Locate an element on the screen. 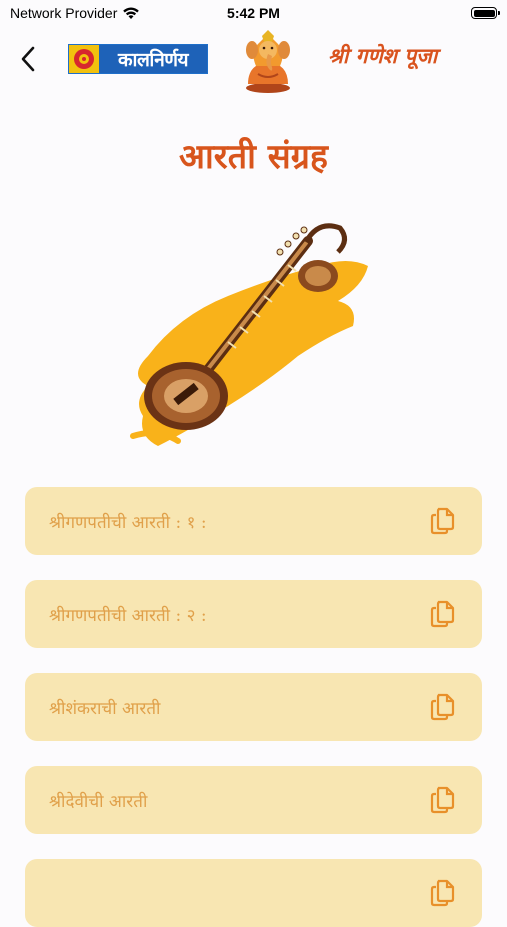  aarti-item: श्रीशंकराची आरती is located at coordinates (253, 707).